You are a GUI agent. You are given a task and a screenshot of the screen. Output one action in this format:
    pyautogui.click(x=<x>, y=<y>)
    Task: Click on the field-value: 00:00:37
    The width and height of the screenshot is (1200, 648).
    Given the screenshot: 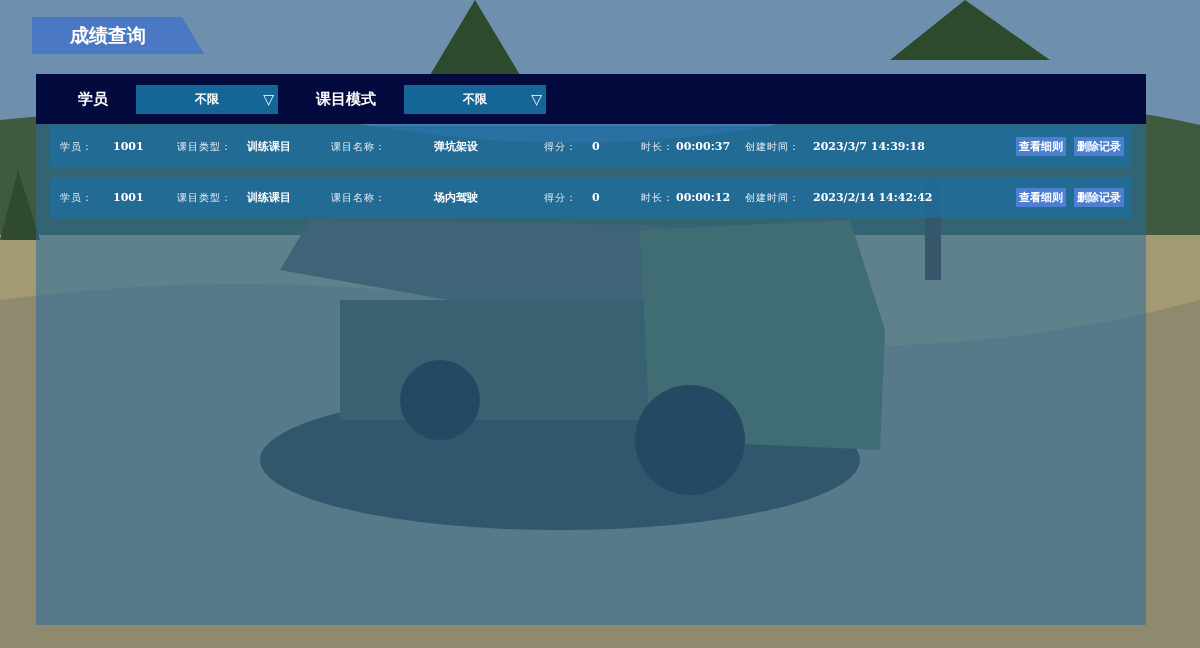 What is the action you would take?
    pyautogui.click(x=704, y=146)
    